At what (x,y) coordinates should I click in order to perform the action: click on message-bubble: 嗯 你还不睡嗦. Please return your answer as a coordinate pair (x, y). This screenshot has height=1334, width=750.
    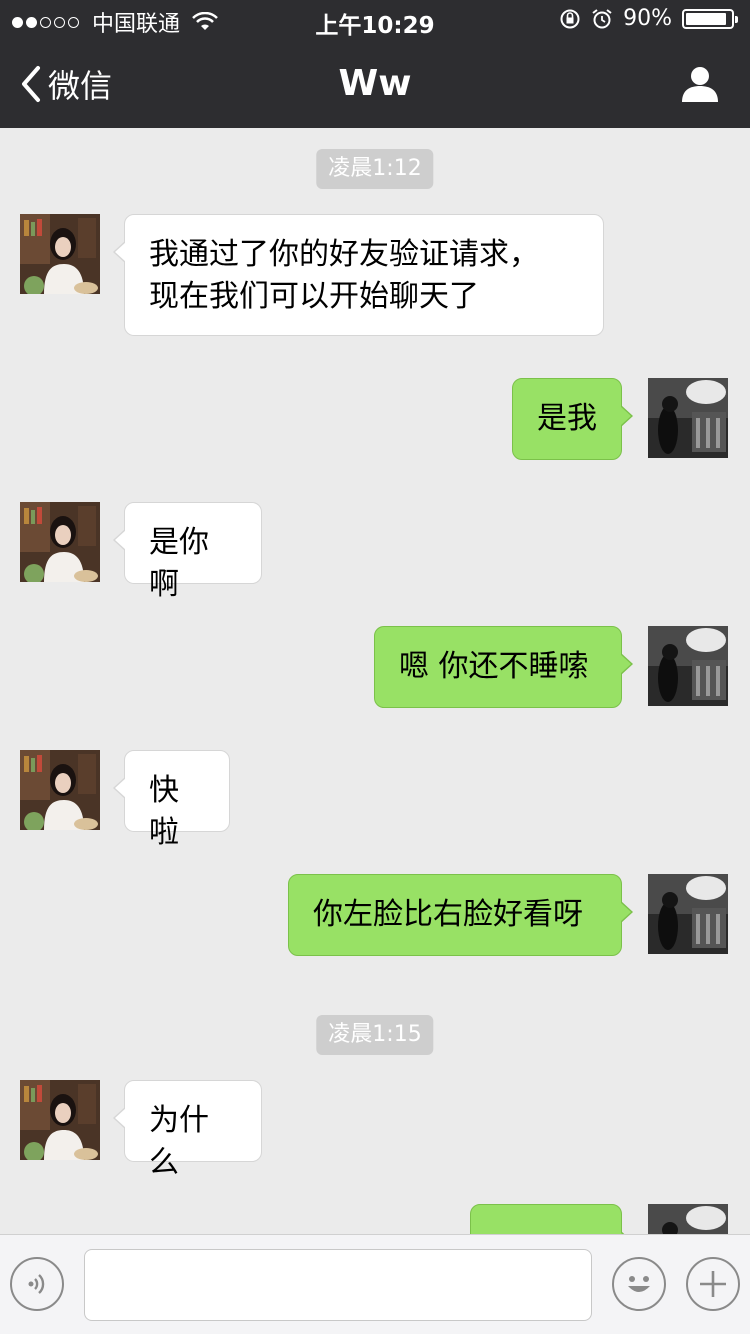
    Looking at the image, I should click on (503, 667).